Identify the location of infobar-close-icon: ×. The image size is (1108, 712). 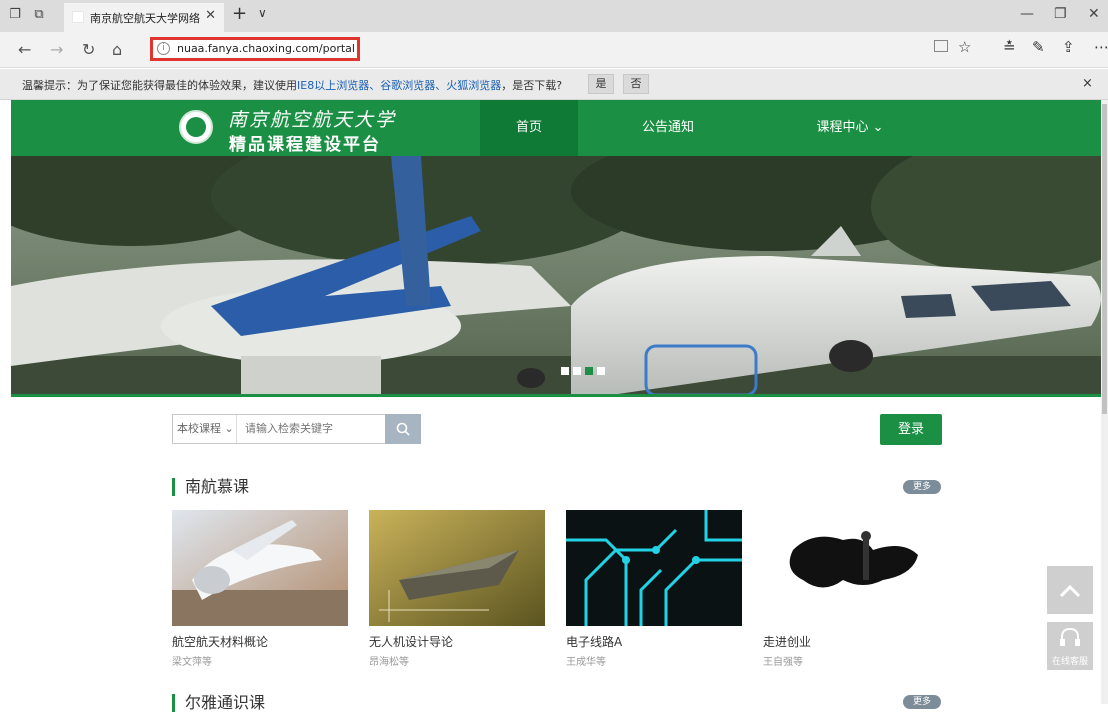
(1087, 83).